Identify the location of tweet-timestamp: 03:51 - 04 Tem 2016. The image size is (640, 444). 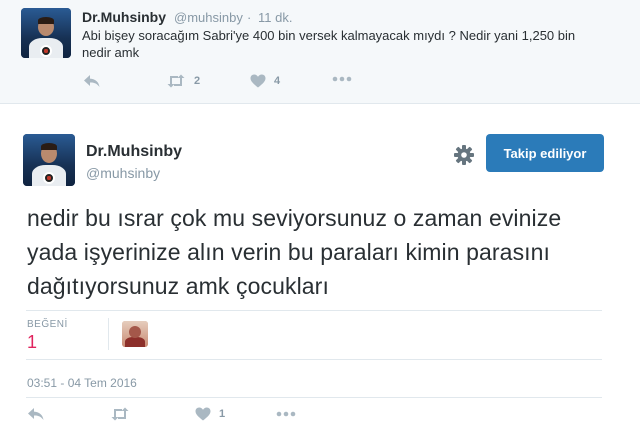
(82, 383).